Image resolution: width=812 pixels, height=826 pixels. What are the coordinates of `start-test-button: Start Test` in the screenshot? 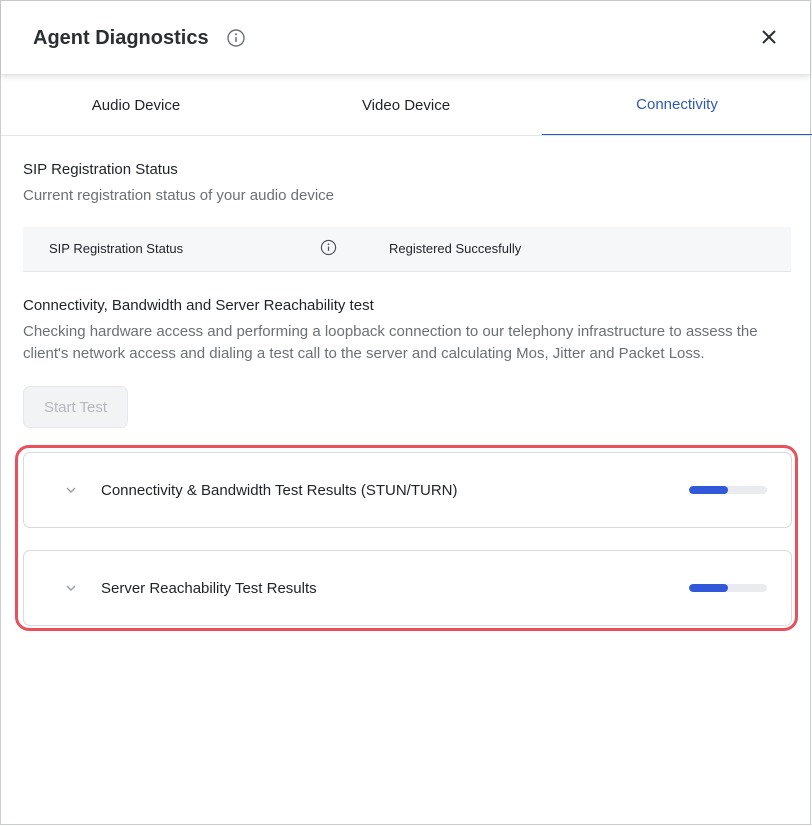 It's located at (75, 407).